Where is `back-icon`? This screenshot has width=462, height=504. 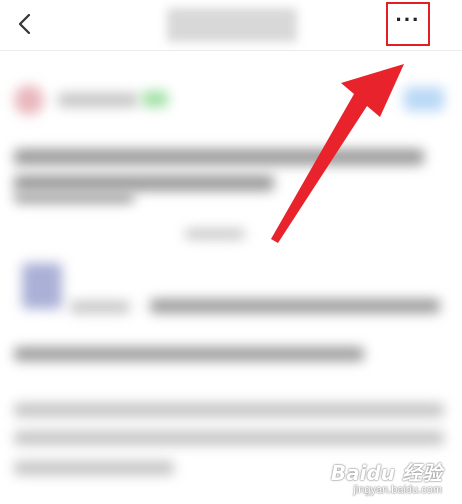
back-icon is located at coordinates (24, 24).